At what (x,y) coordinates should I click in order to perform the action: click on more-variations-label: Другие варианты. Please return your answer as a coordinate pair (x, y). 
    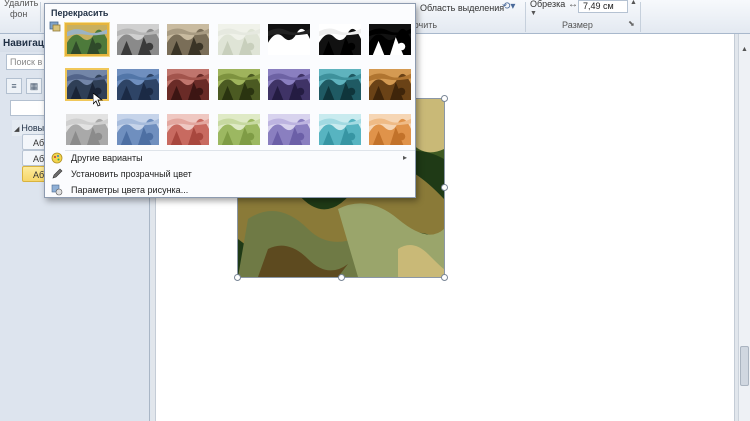
    Looking at the image, I should click on (107, 158).